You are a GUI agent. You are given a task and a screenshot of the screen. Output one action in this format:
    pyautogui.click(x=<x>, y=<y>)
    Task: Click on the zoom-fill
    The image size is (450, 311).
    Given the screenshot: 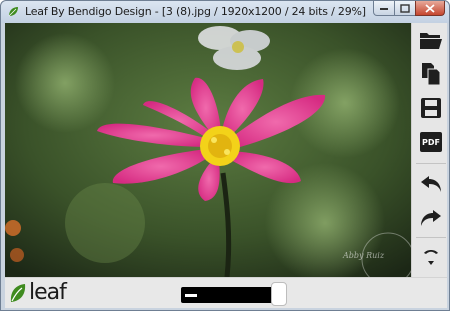 What is the action you would take?
    pyautogui.click(x=191, y=295)
    